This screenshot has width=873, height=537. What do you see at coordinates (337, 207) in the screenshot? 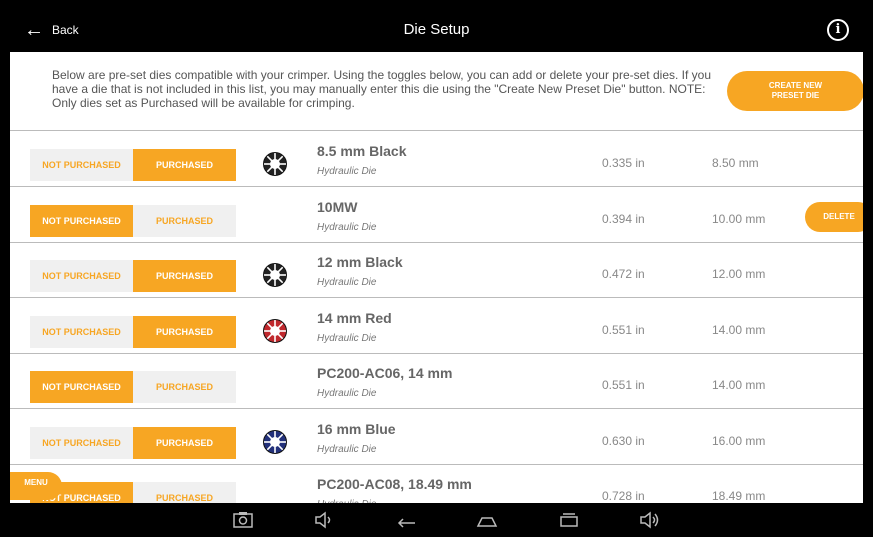
I see `die-name: 10MW` at bounding box center [337, 207].